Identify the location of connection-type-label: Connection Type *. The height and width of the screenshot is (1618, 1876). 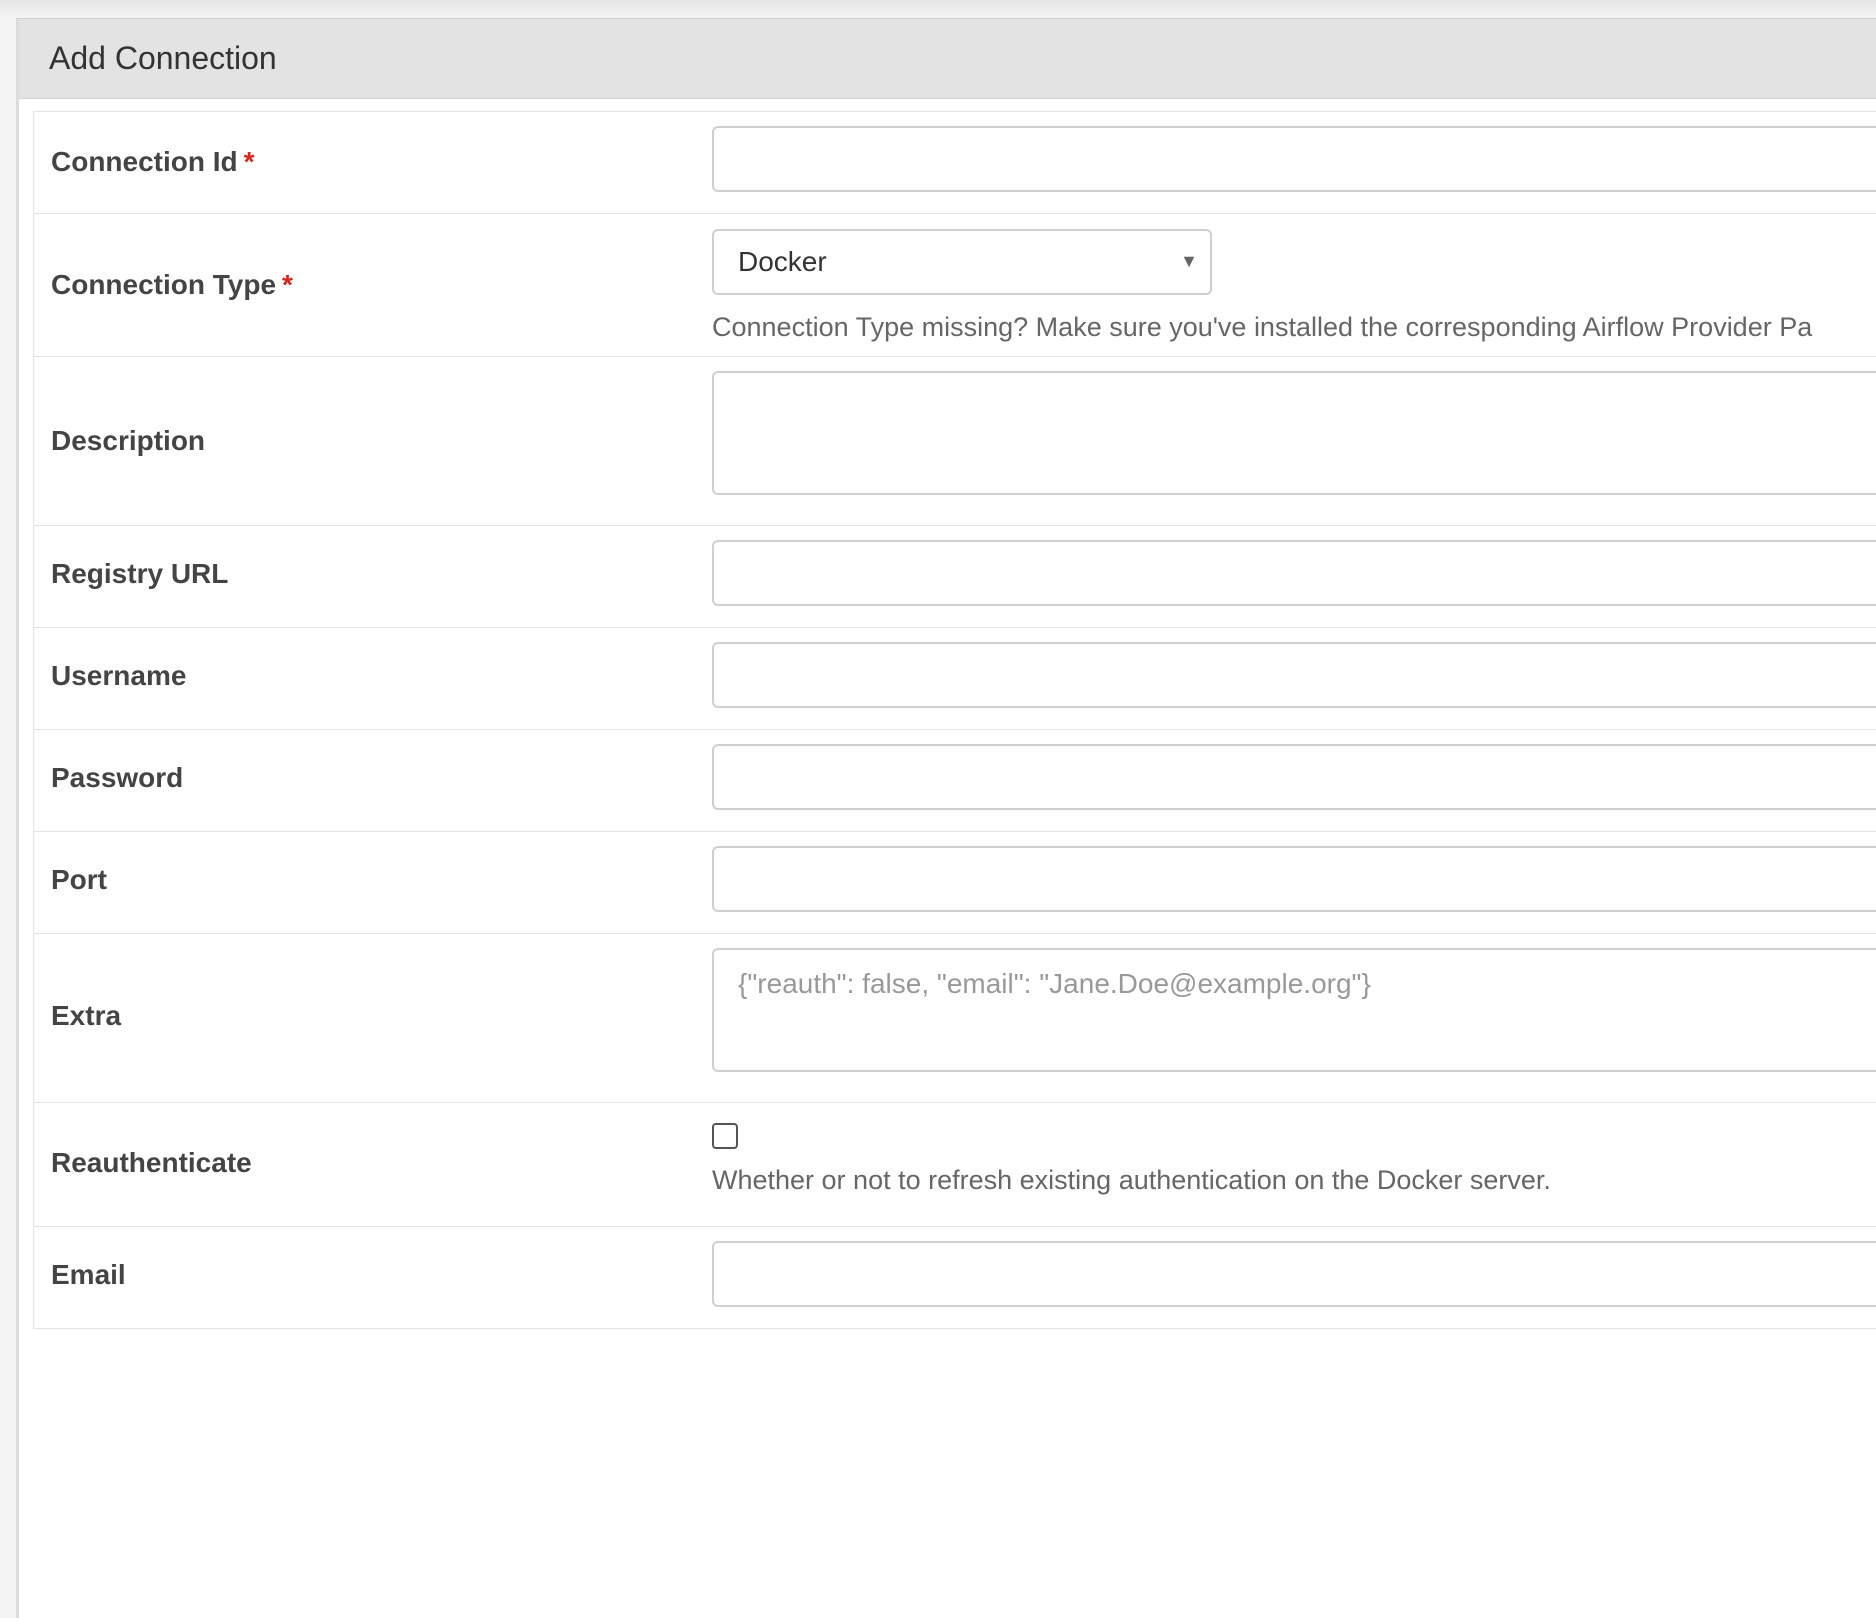
(172, 285).